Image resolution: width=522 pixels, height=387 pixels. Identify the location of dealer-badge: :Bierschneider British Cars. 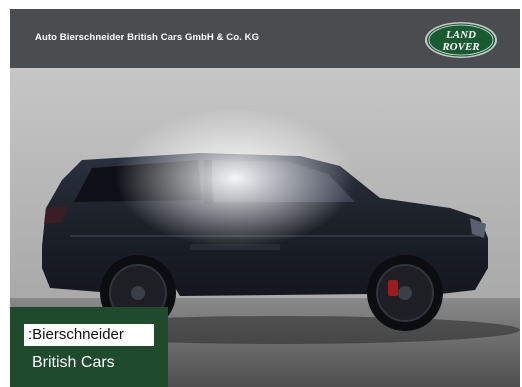
(89, 347).